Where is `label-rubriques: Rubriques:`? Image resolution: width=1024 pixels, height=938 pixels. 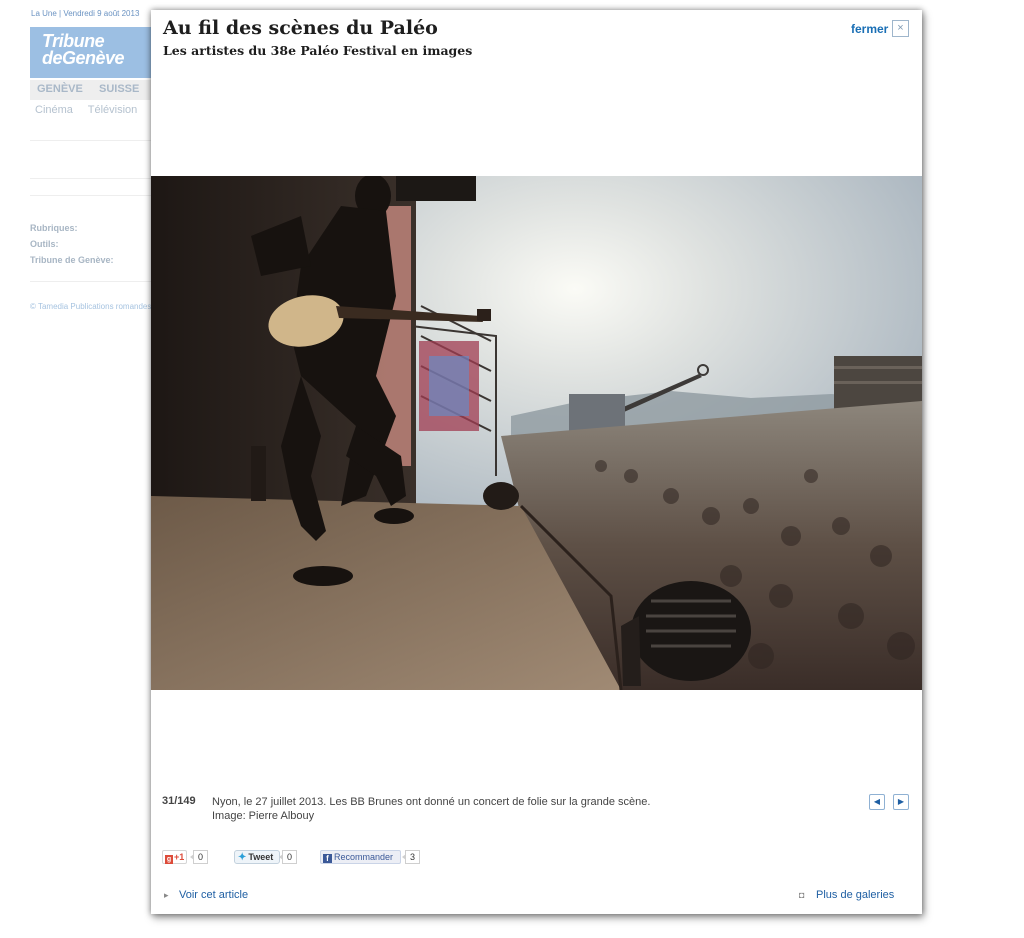
label-rubriques: Rubriques: is located at coordinates (54, 228).